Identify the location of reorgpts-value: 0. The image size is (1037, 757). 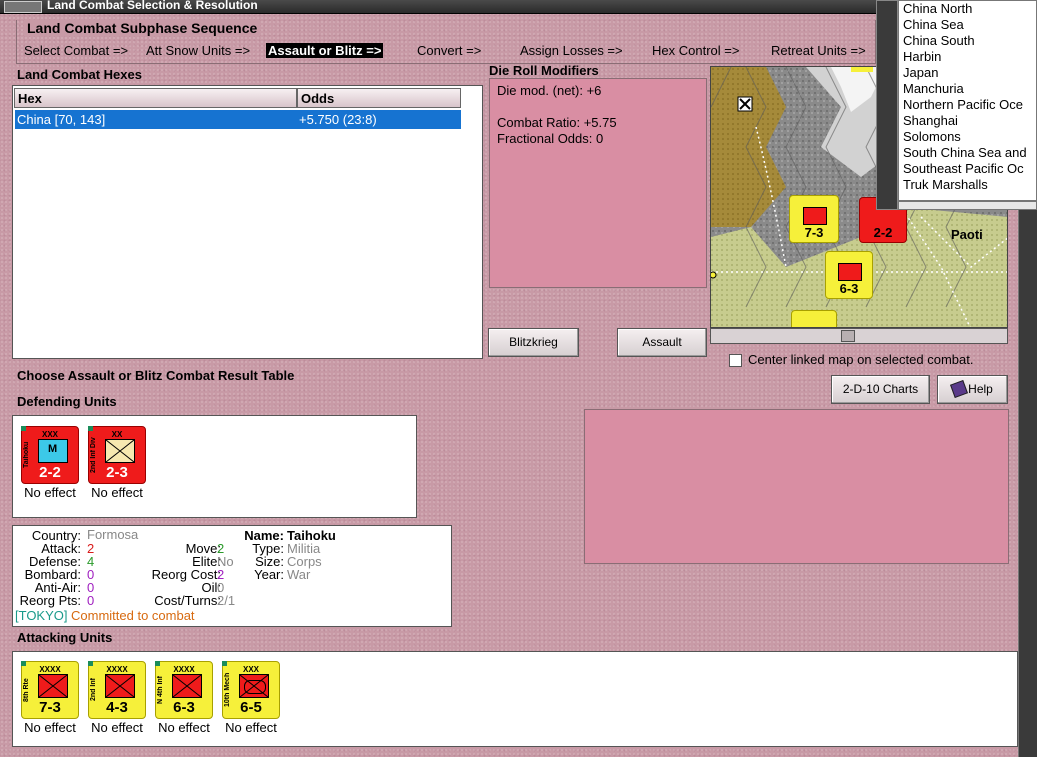
(91, 600).